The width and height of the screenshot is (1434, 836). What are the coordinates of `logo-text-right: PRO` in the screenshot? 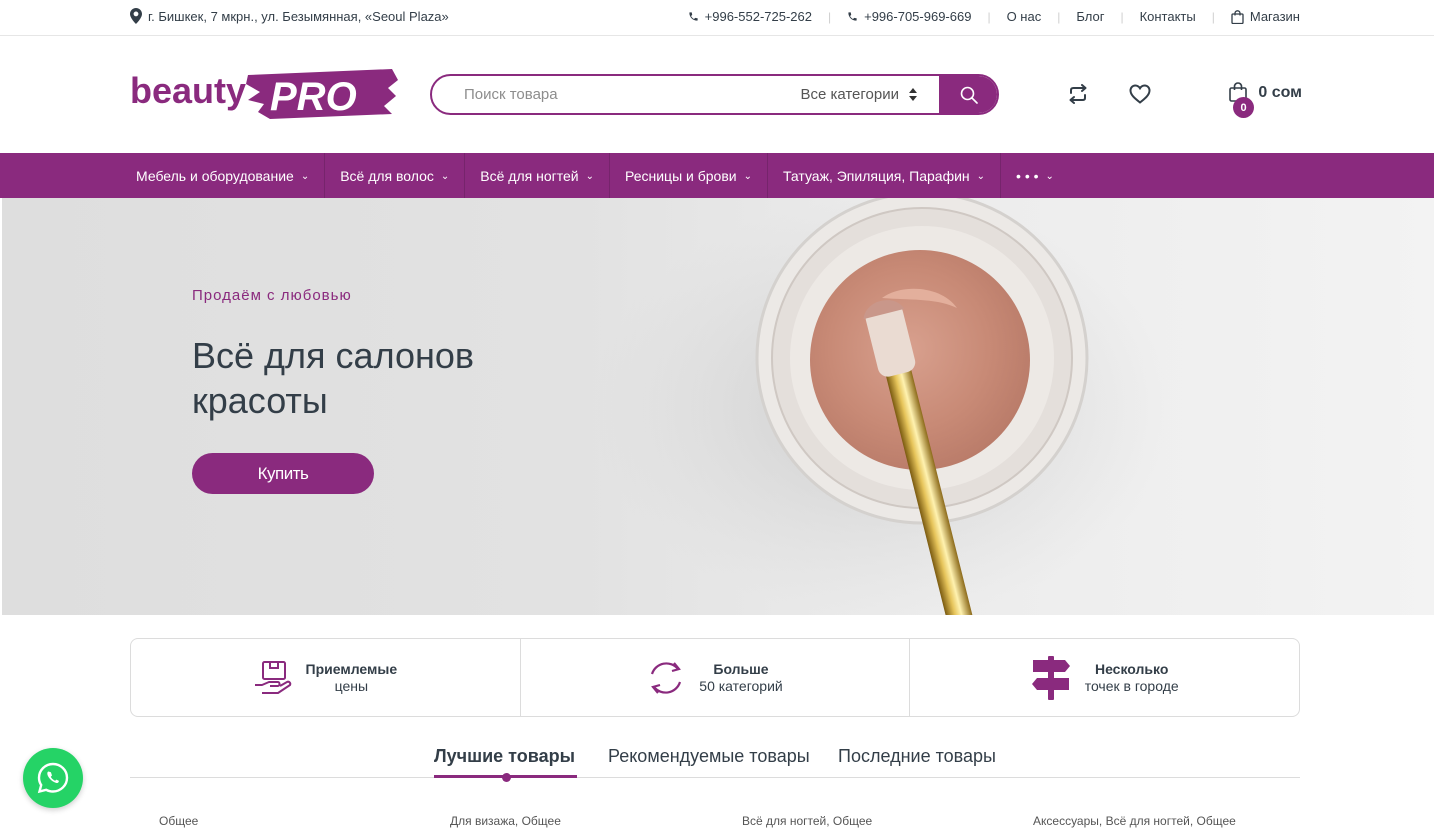 It's located at (313, 97).